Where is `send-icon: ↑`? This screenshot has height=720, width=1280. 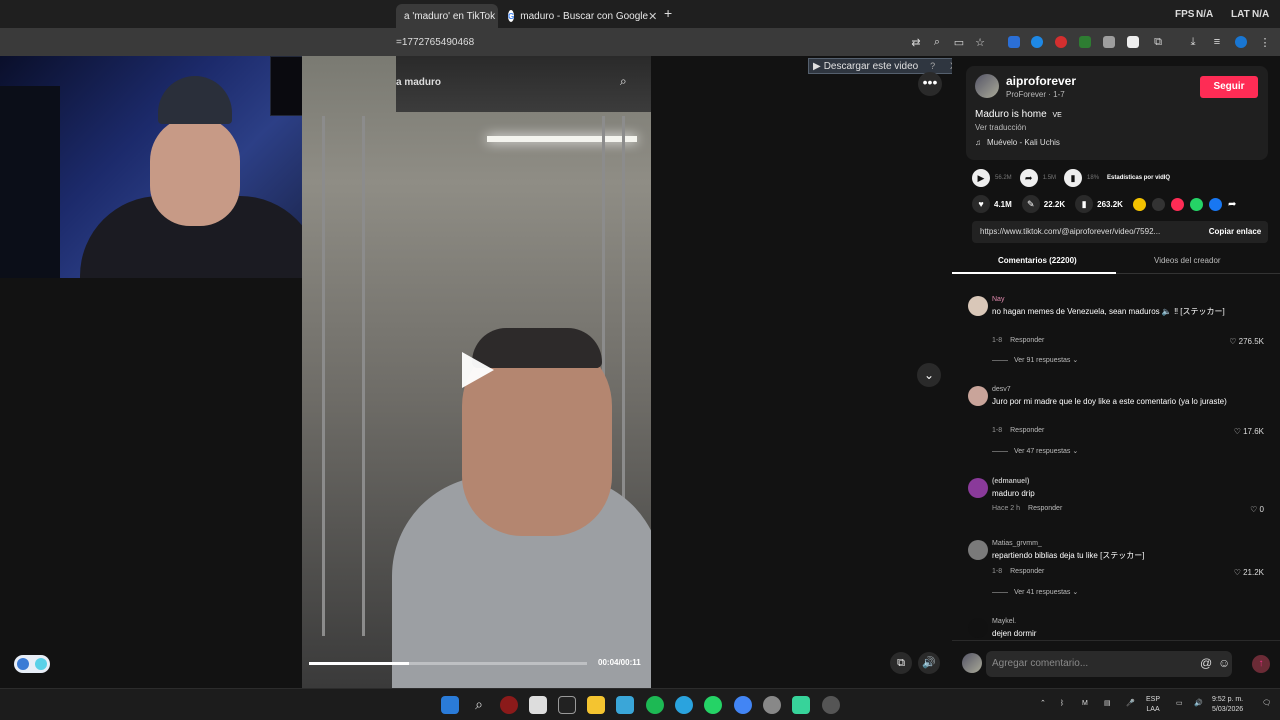
send-icon: ↑ is located at coordinates (1261, 664).